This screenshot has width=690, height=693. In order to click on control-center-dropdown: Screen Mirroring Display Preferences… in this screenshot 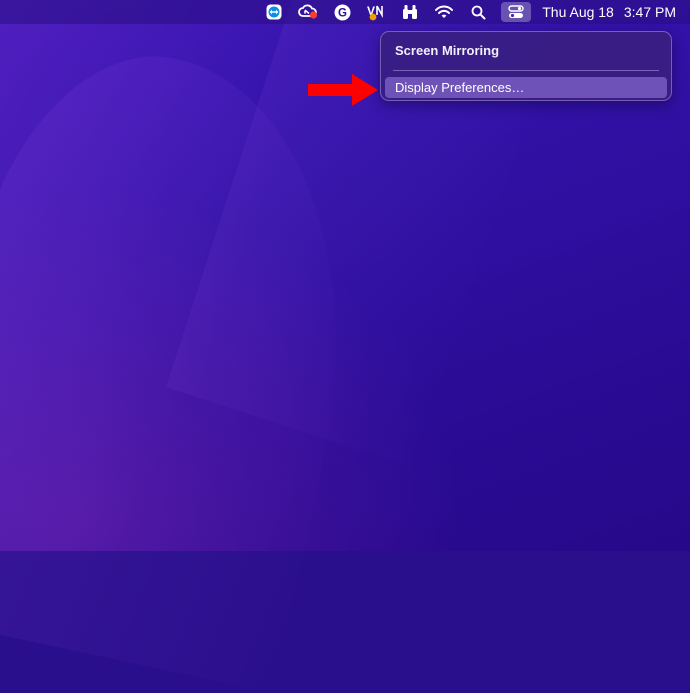, I will do `click(526, 66)`.